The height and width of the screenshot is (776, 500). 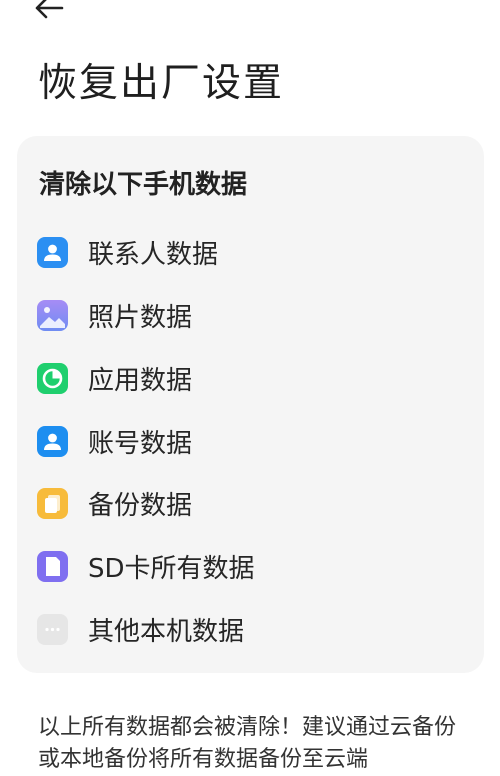 I want to click on list-item-label: 照片数据, so click(x=140, y=317).